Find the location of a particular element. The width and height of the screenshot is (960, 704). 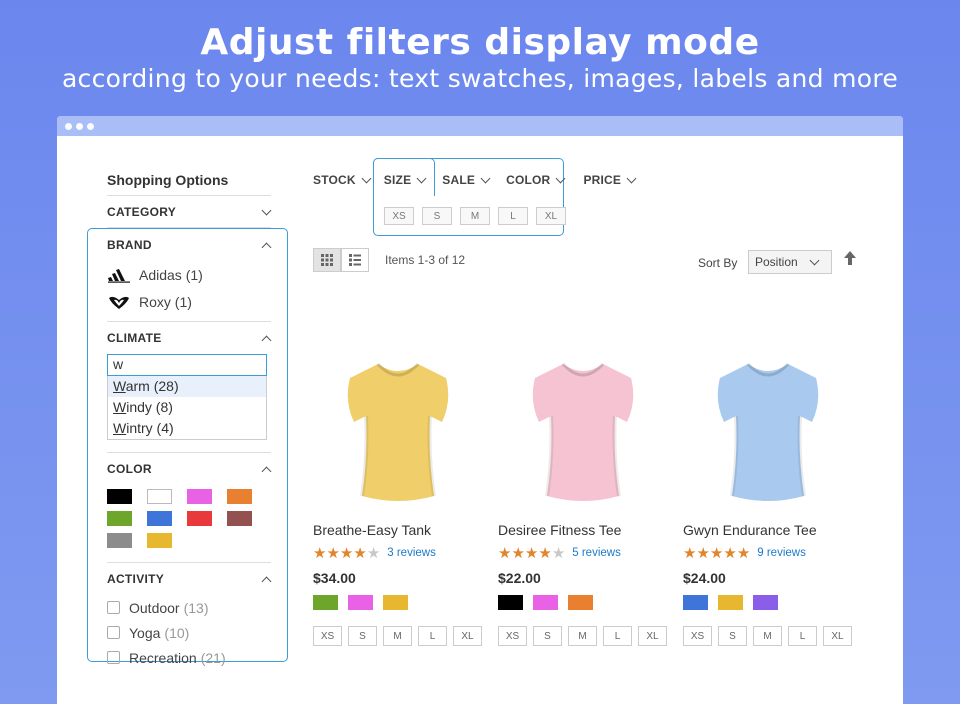

brand-label: BRAND is located at coordinates (129, 245).